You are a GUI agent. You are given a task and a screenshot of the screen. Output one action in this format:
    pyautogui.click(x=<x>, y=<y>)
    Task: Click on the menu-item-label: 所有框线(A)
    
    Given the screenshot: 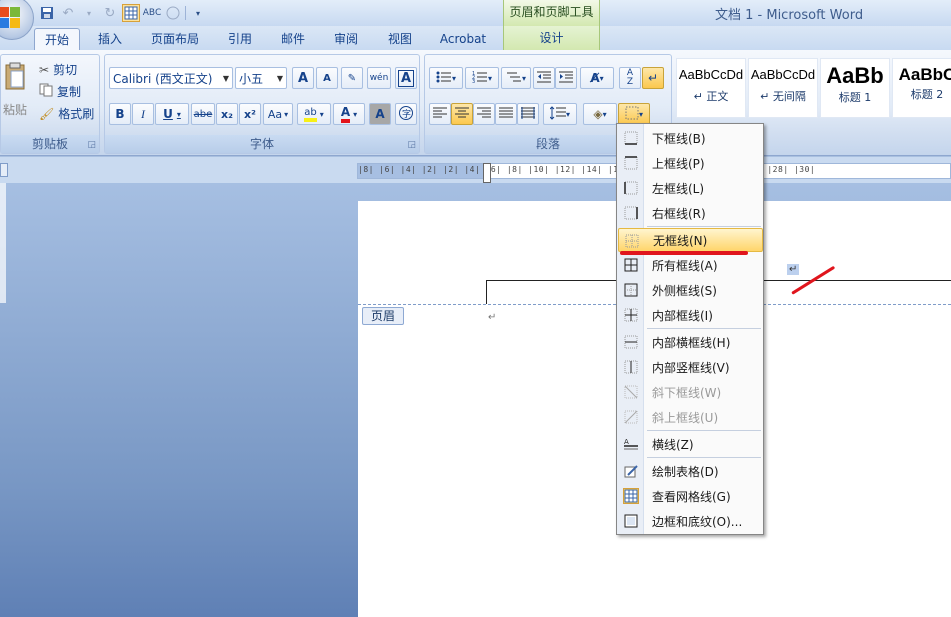 What is the action you would take?
    pyautogui.click(x=685, y=265)
    